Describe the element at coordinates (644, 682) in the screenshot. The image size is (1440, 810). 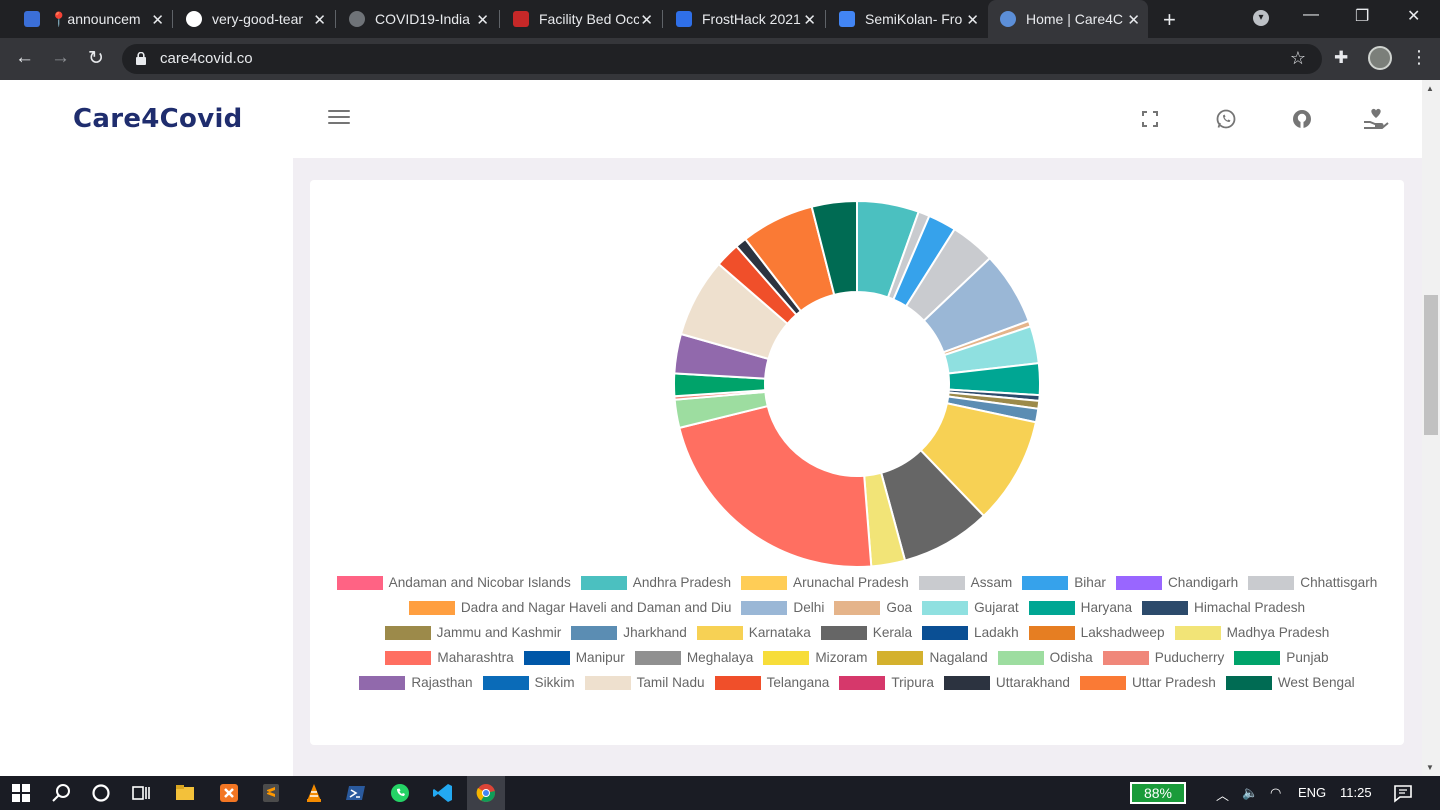
I see `legend-item: Tamil Nadu` at that location.